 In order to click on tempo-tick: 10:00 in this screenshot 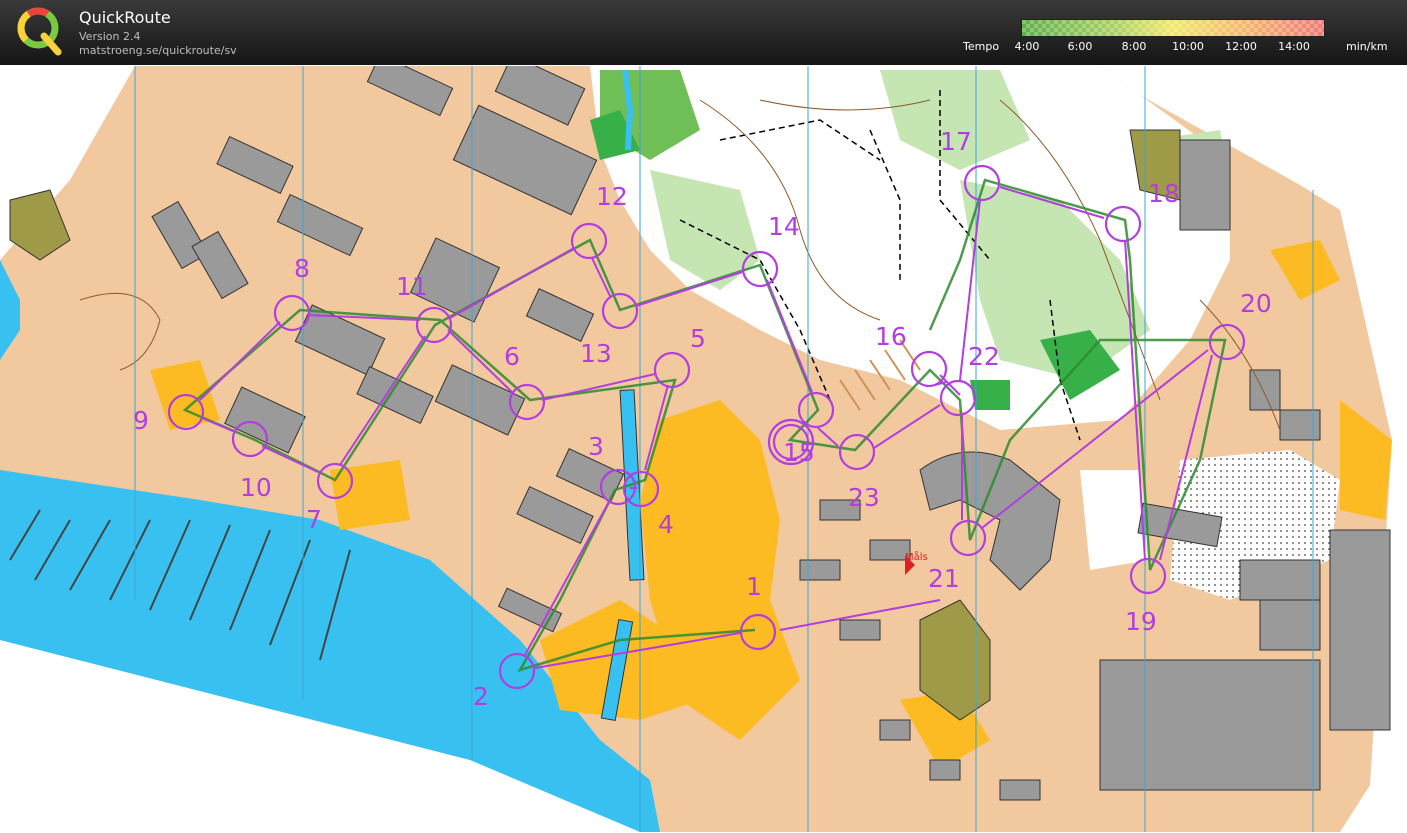, I will do `click(1188, 46)`.